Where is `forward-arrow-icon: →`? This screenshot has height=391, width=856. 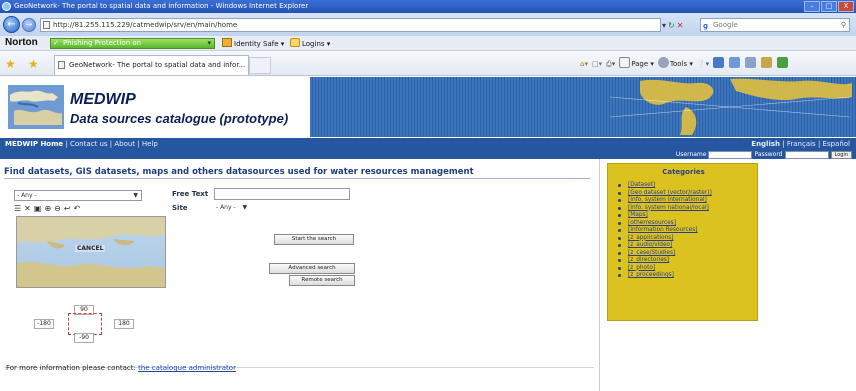
forward-arrow-icon: → is located at coordinates (29, 24).